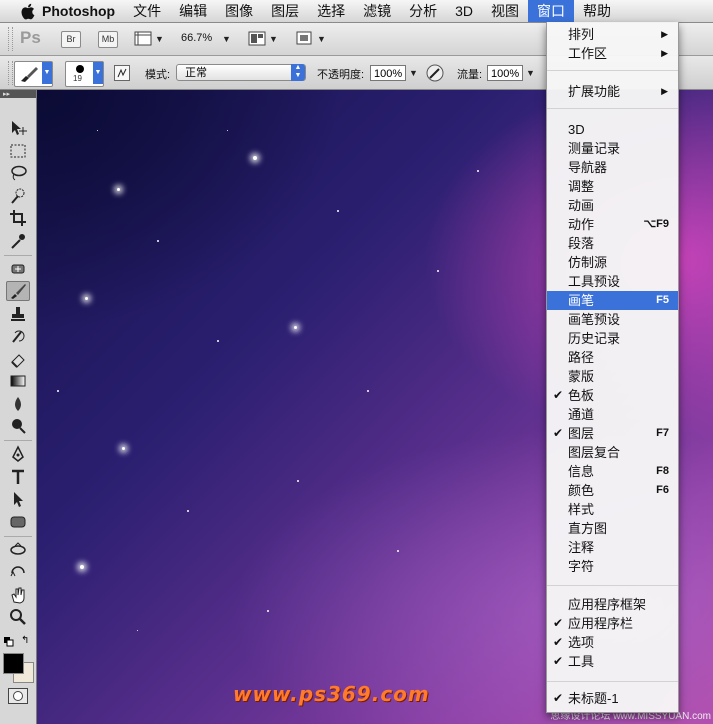 This screenshot has width=713, height=724. What do you see at coordinates (25, 640) in the screenshot?
I see `swap-colors-icon: ↰` at bounding box center [25, 640].